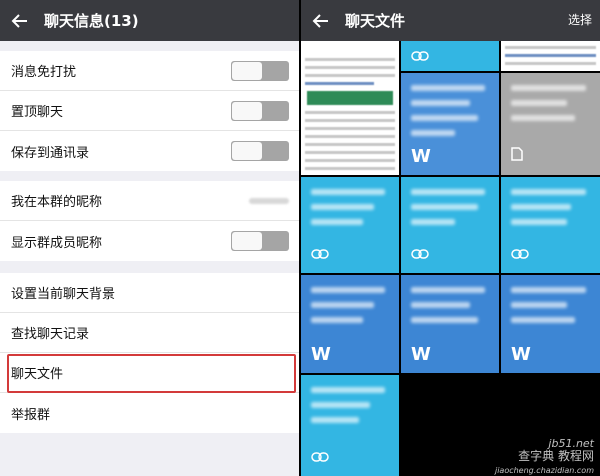 This screenshot has height=476, width=600. I want to click on sticky-on-top-row: 置顶聊天, so click(149, 111).